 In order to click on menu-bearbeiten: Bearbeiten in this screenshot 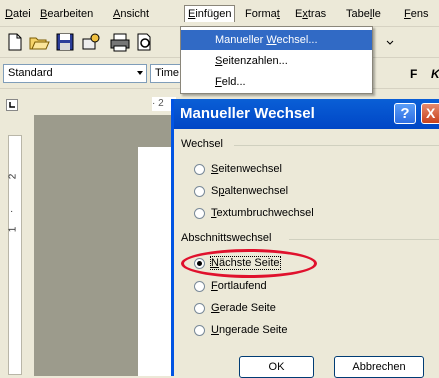, I will do `click(66, 14)`.